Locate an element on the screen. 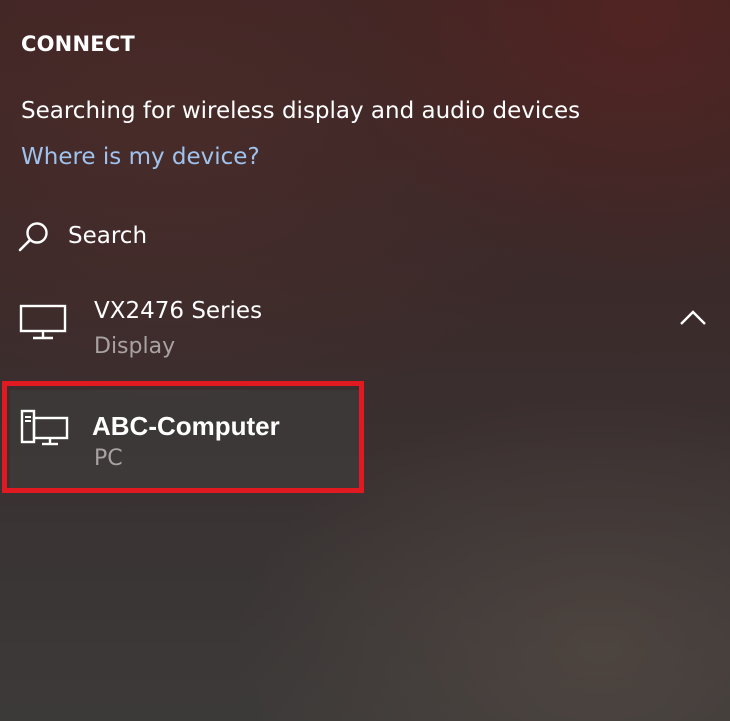 Image resolution: width=730 pixels, height=721 pixels. device-type: Display is located at coordinates (135, 346).